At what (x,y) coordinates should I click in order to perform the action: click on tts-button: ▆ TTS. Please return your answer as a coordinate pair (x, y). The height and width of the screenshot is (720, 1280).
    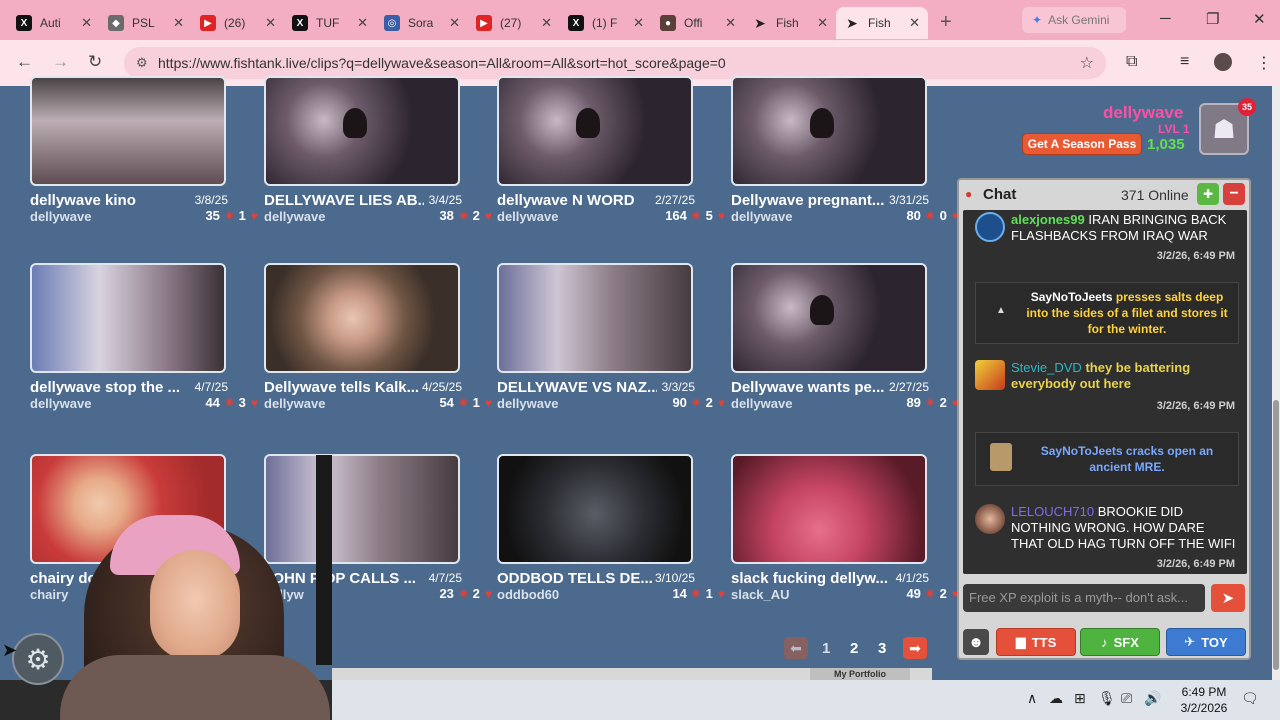
    Looking at the image, I should click on (1036, 642).